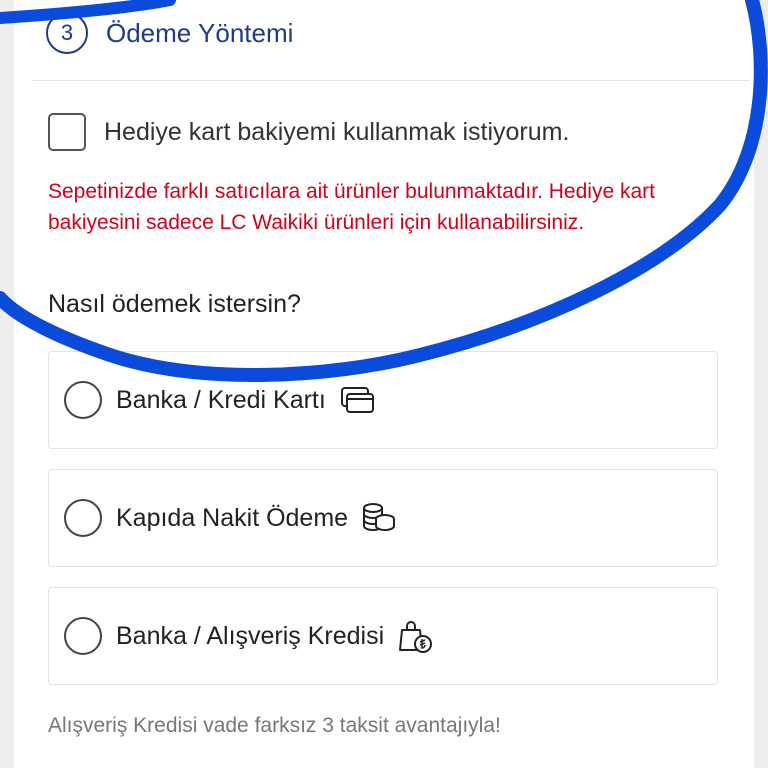  I want to click on step-number-badge: 3, so click(67, 33).